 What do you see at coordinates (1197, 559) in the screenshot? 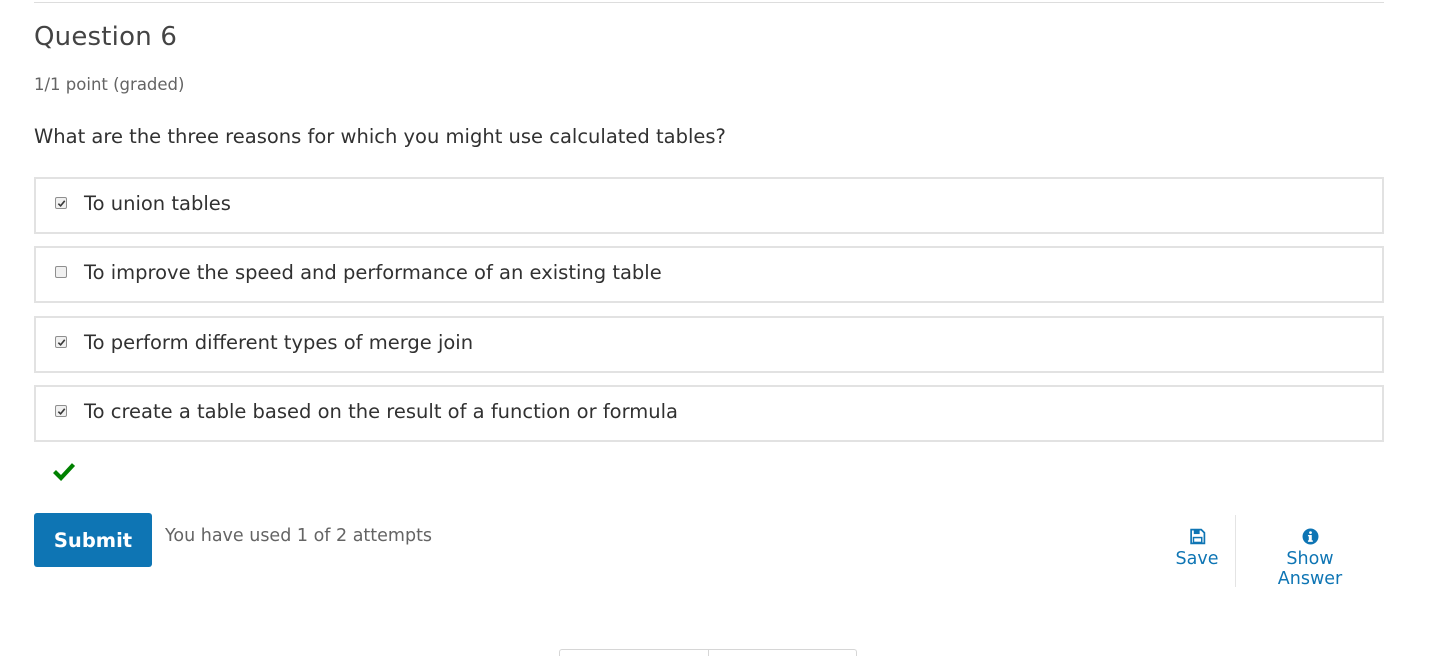
I see `save-label: Save` at bounding box center [1197, 559].